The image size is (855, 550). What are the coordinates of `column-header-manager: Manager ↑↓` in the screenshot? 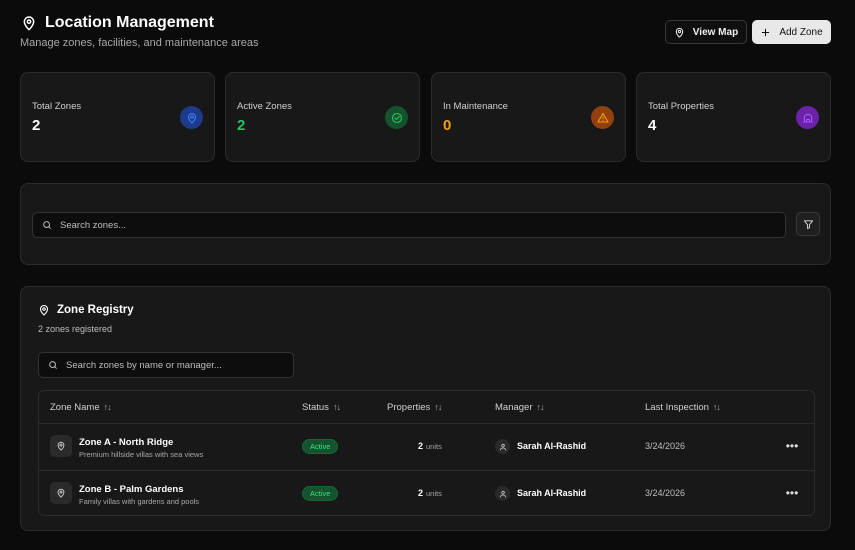 It's located at (520, 407).